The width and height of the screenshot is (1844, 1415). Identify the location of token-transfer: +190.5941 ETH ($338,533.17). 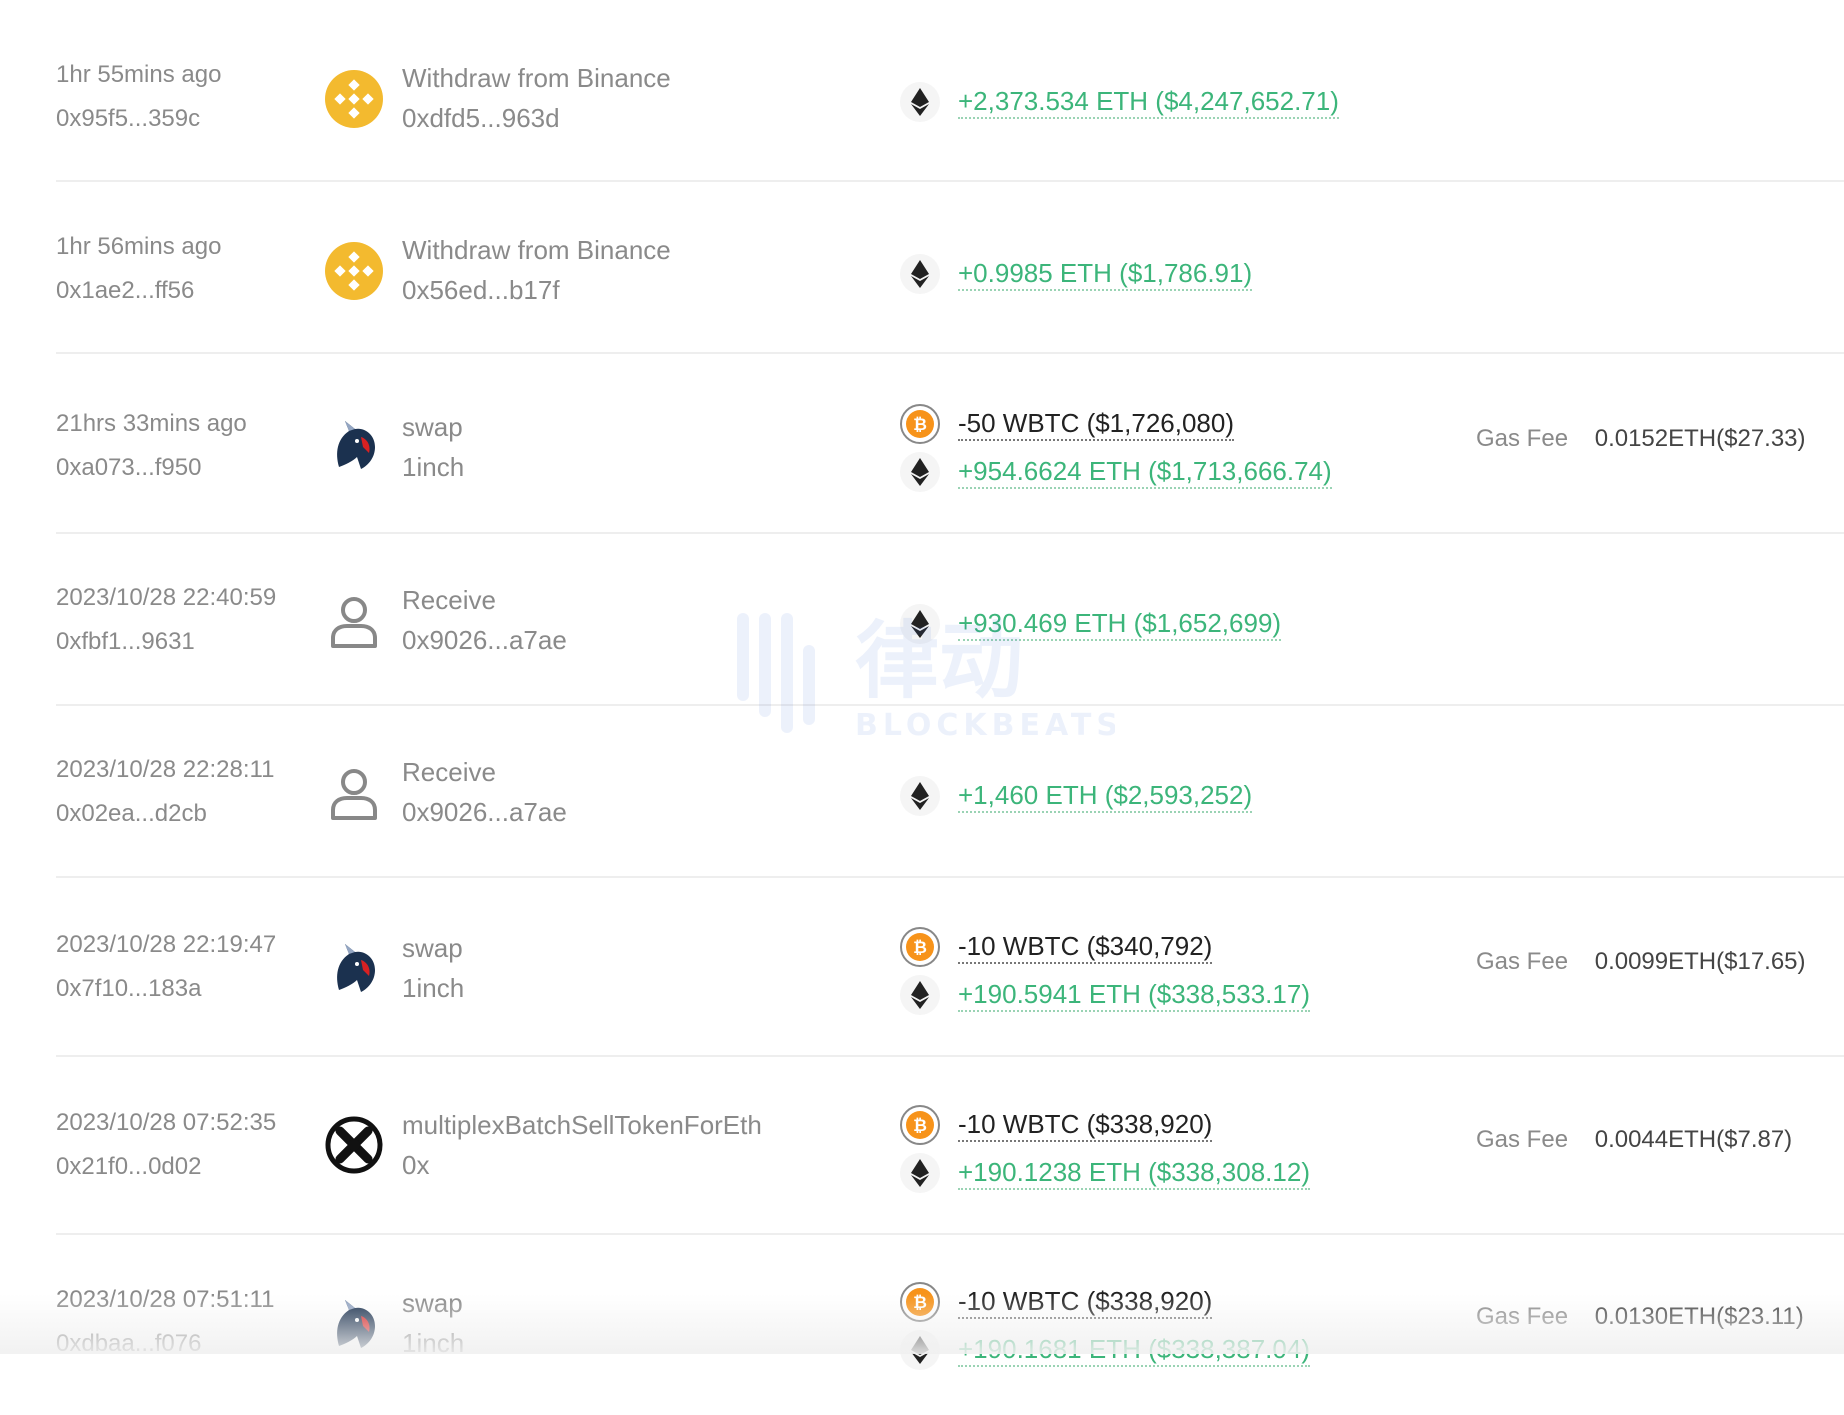
(1105, 995).